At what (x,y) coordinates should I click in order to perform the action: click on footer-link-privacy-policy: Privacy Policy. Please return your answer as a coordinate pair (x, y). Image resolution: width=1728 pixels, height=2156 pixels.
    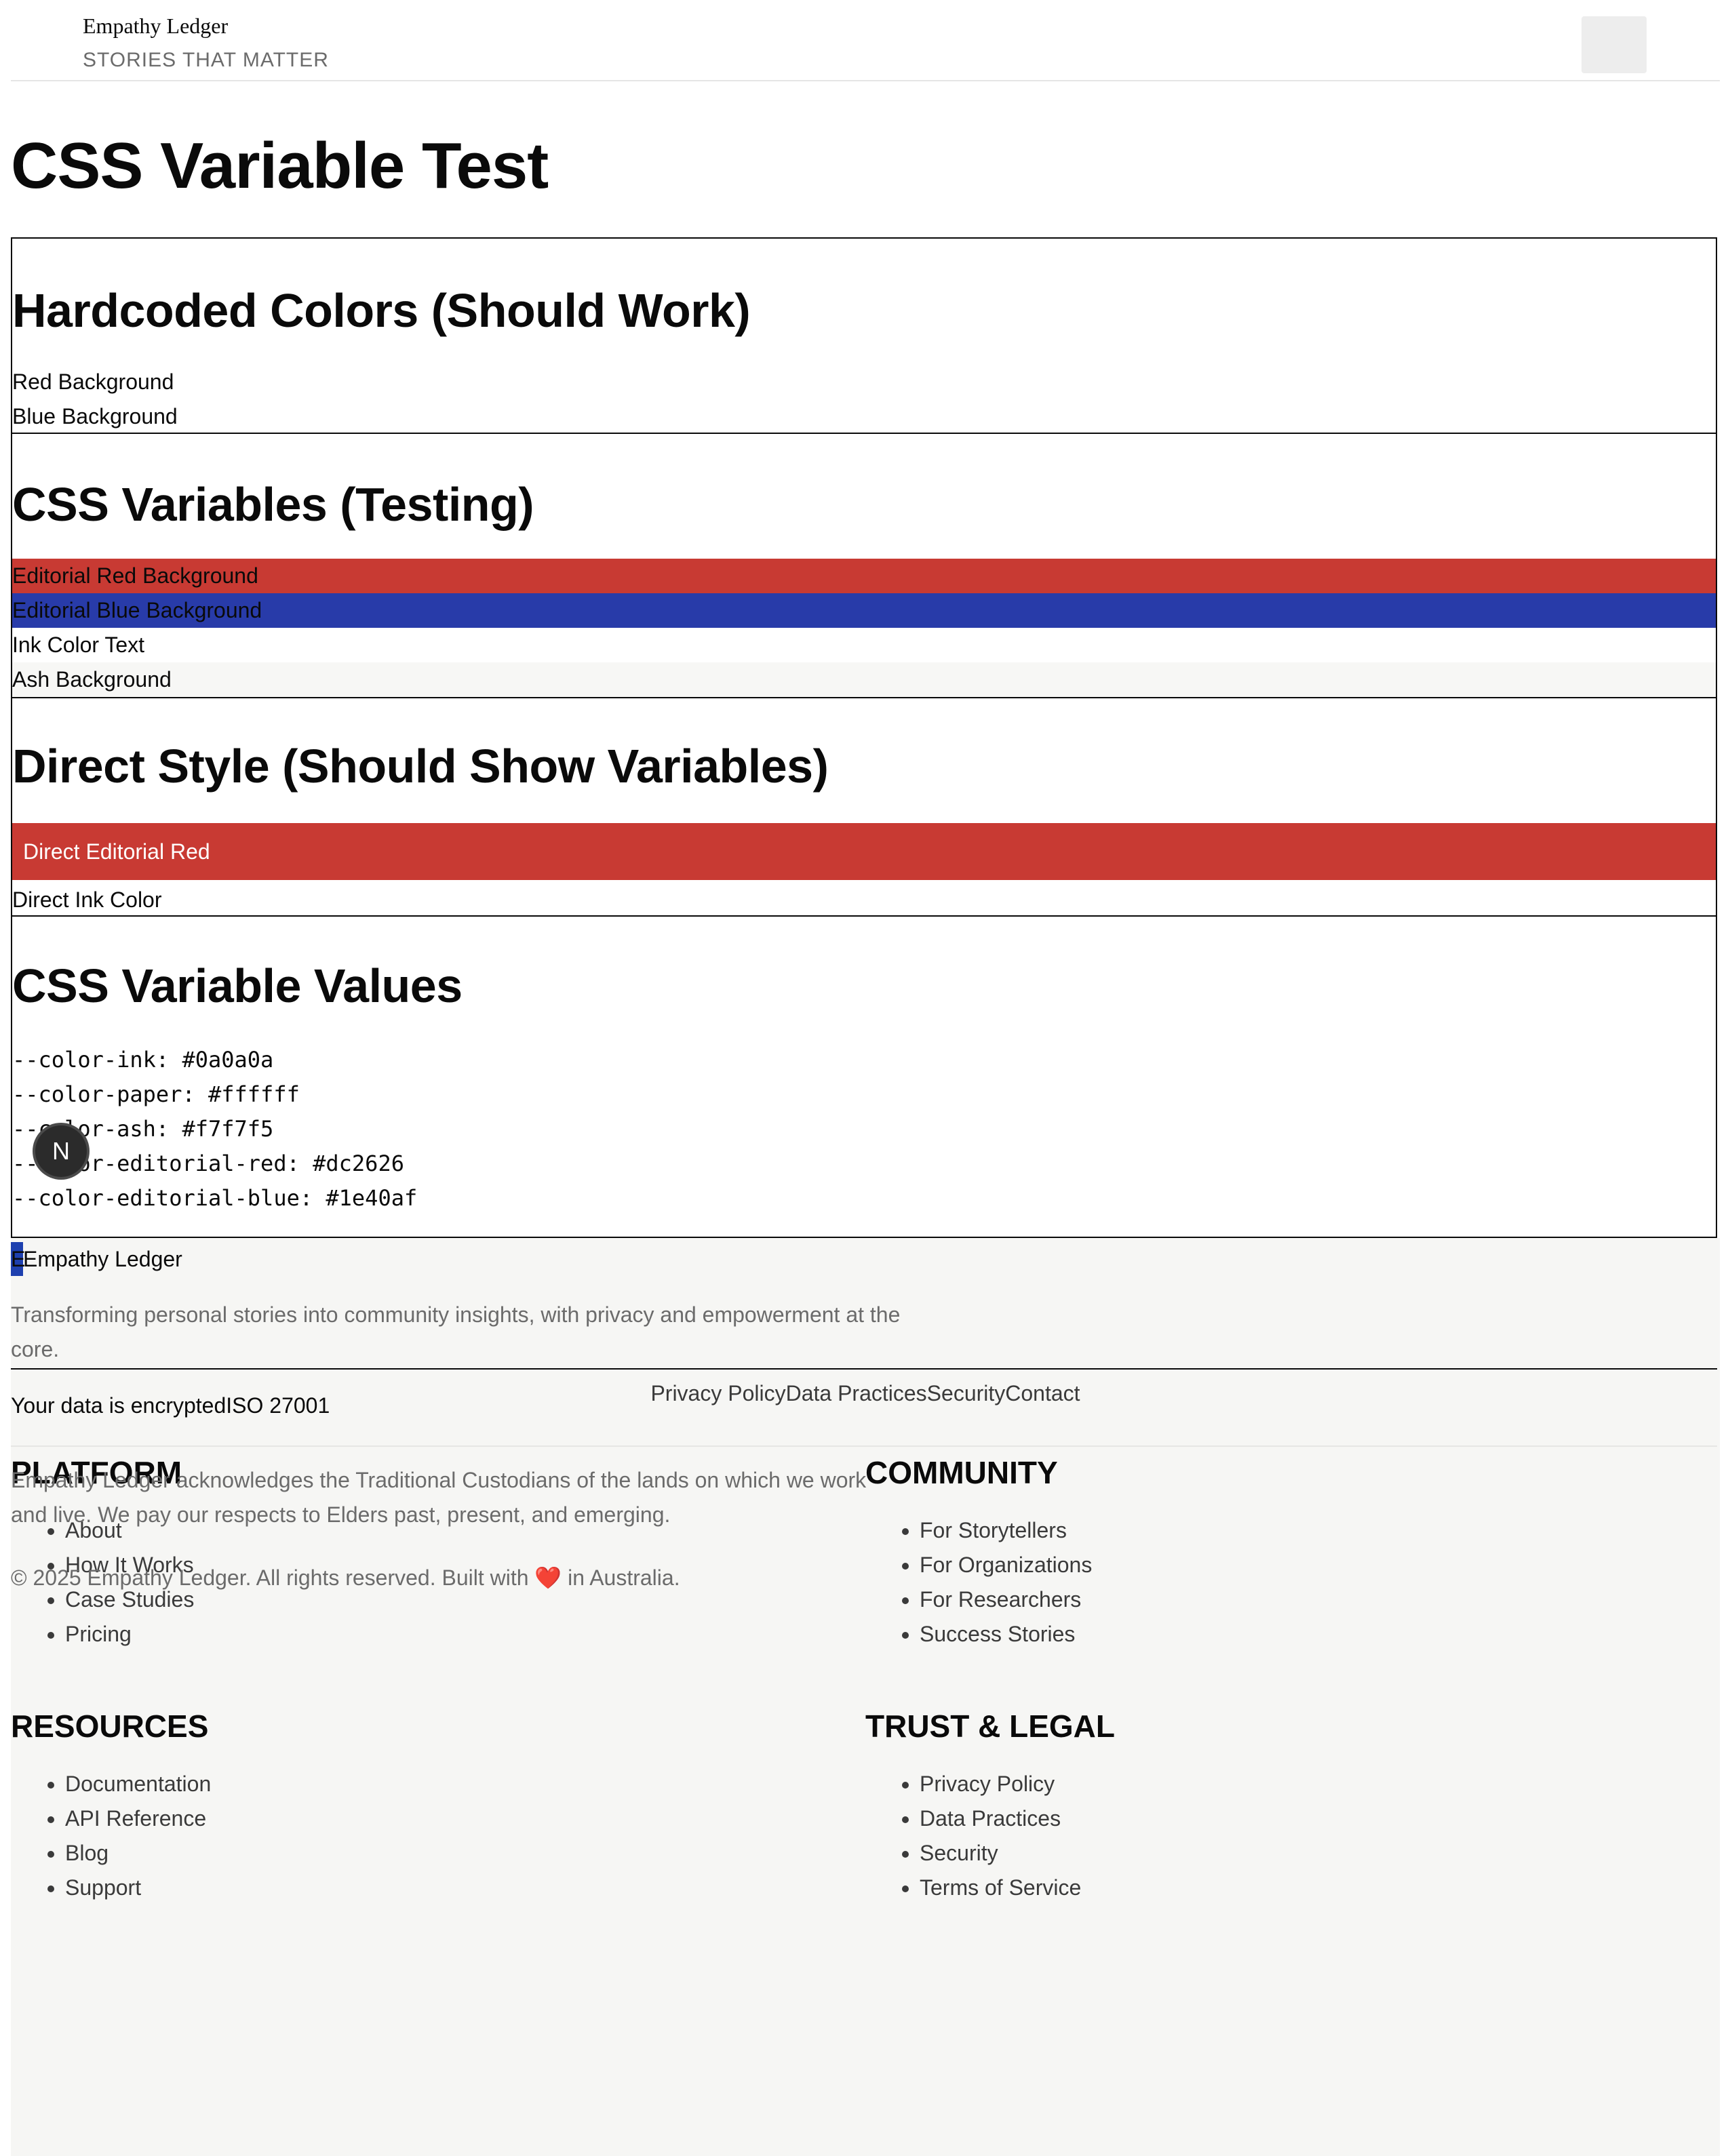
    Looking at the image, I should click on (1000, 1784).